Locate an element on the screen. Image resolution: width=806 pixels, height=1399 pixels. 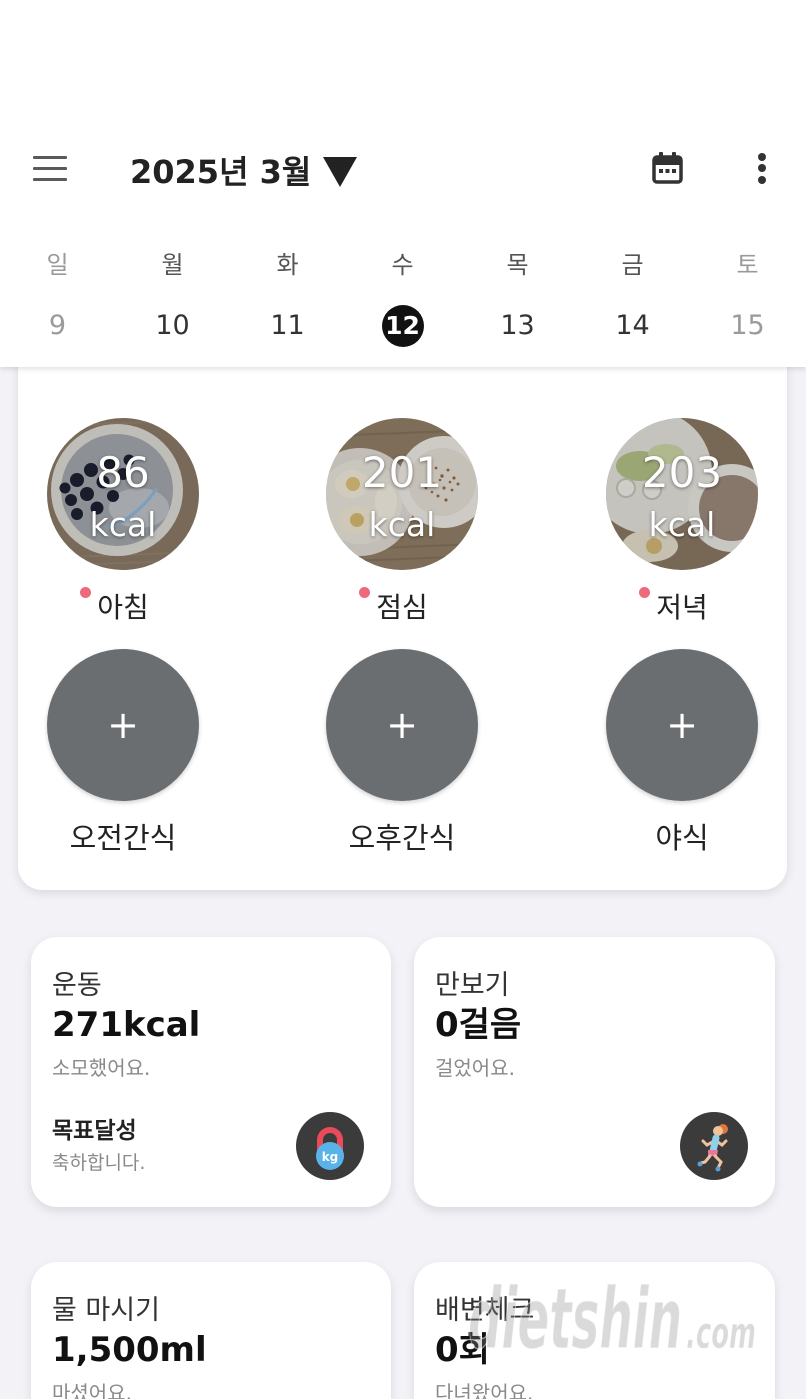
date-number: 14 is located at coordinates (633, 326).